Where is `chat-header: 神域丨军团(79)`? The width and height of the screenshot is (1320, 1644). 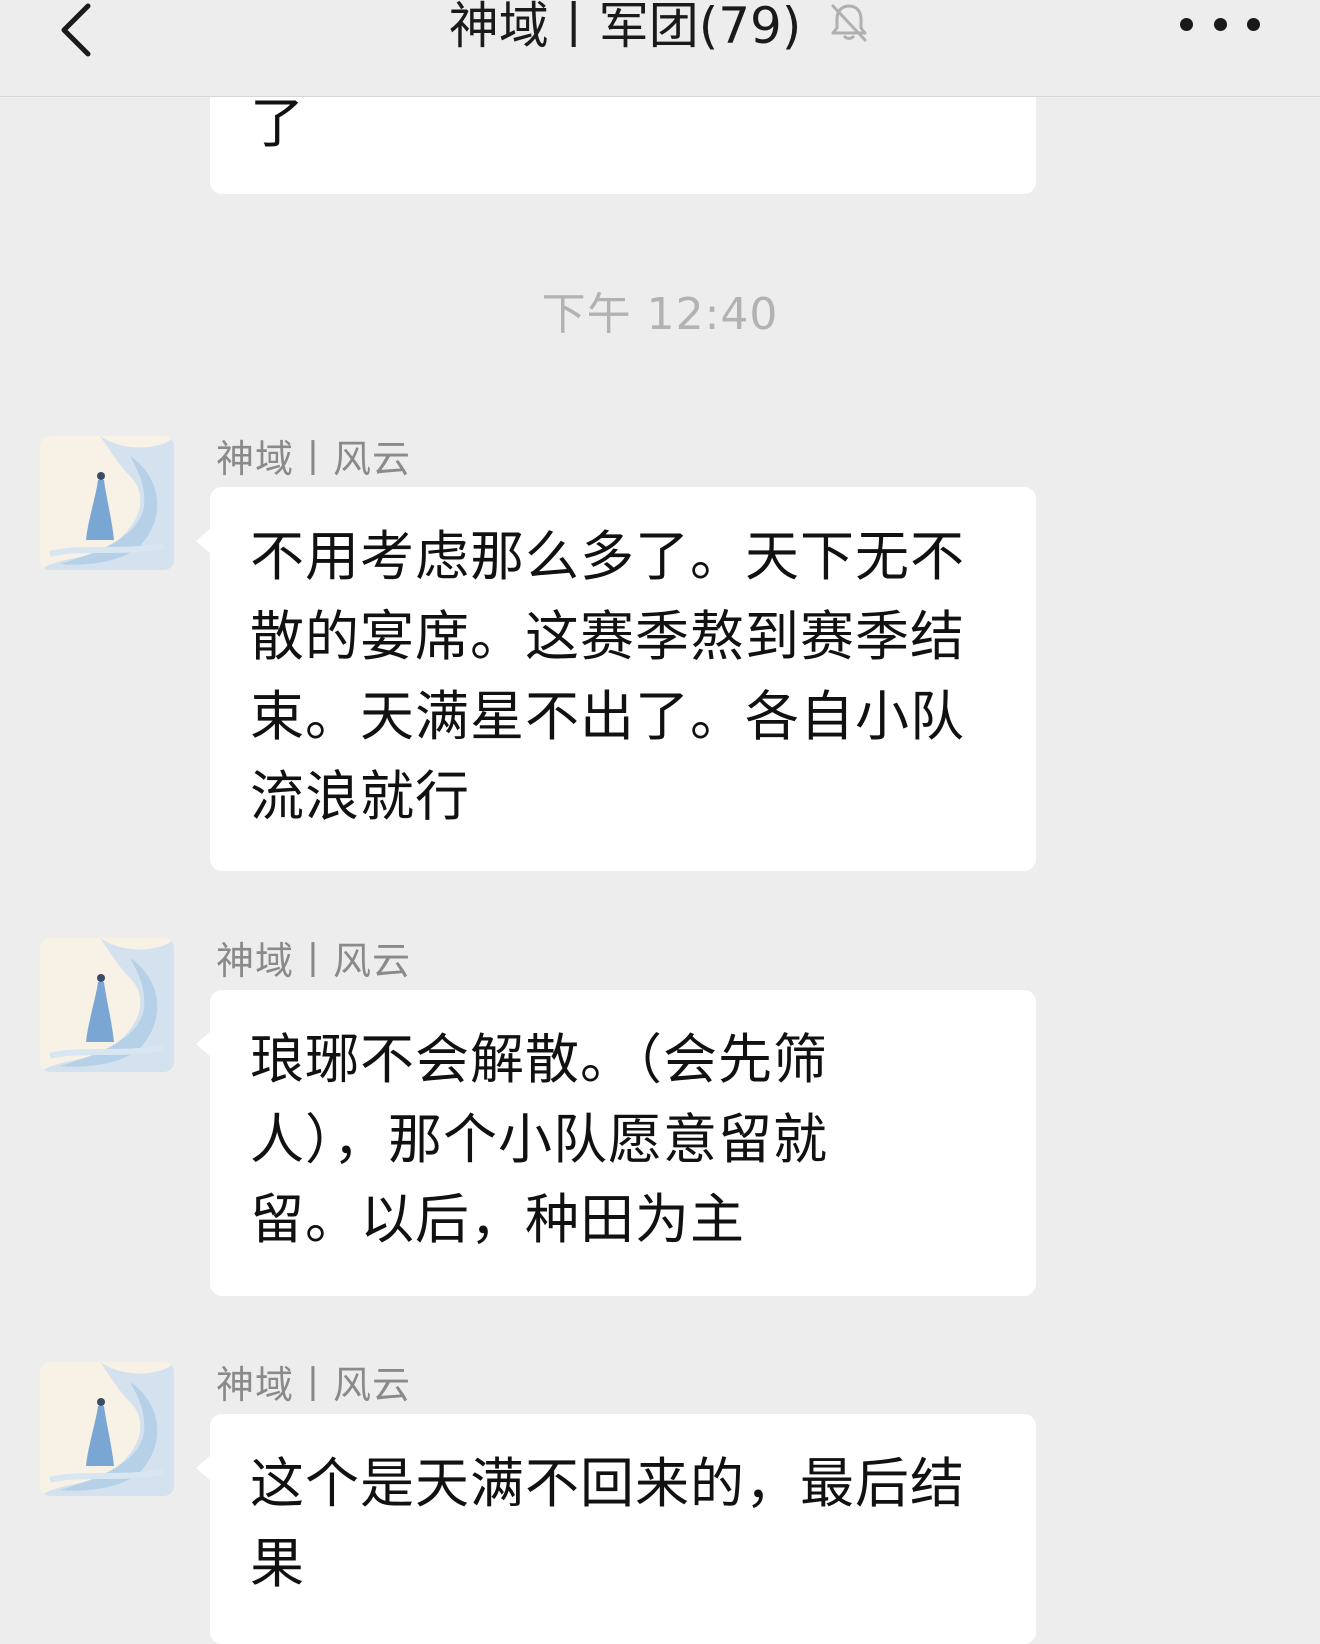
chat-header: 神域丨军团(79) is located at coordinates (660, 48).